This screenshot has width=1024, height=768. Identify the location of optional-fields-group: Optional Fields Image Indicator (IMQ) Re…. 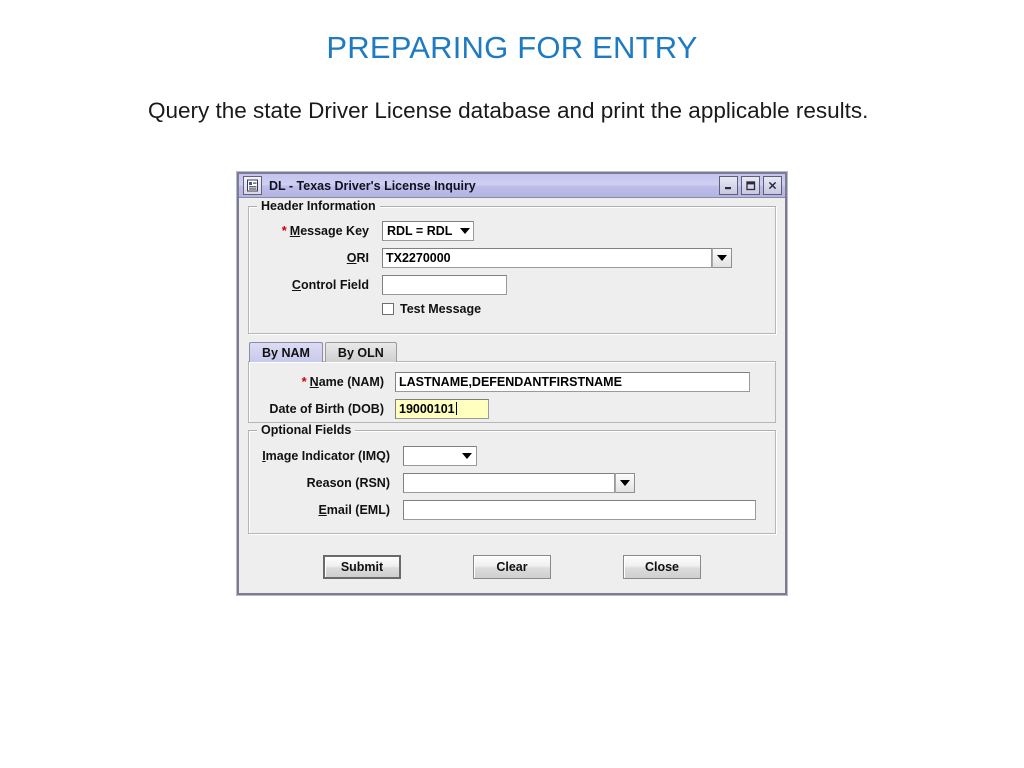
(512, 478).